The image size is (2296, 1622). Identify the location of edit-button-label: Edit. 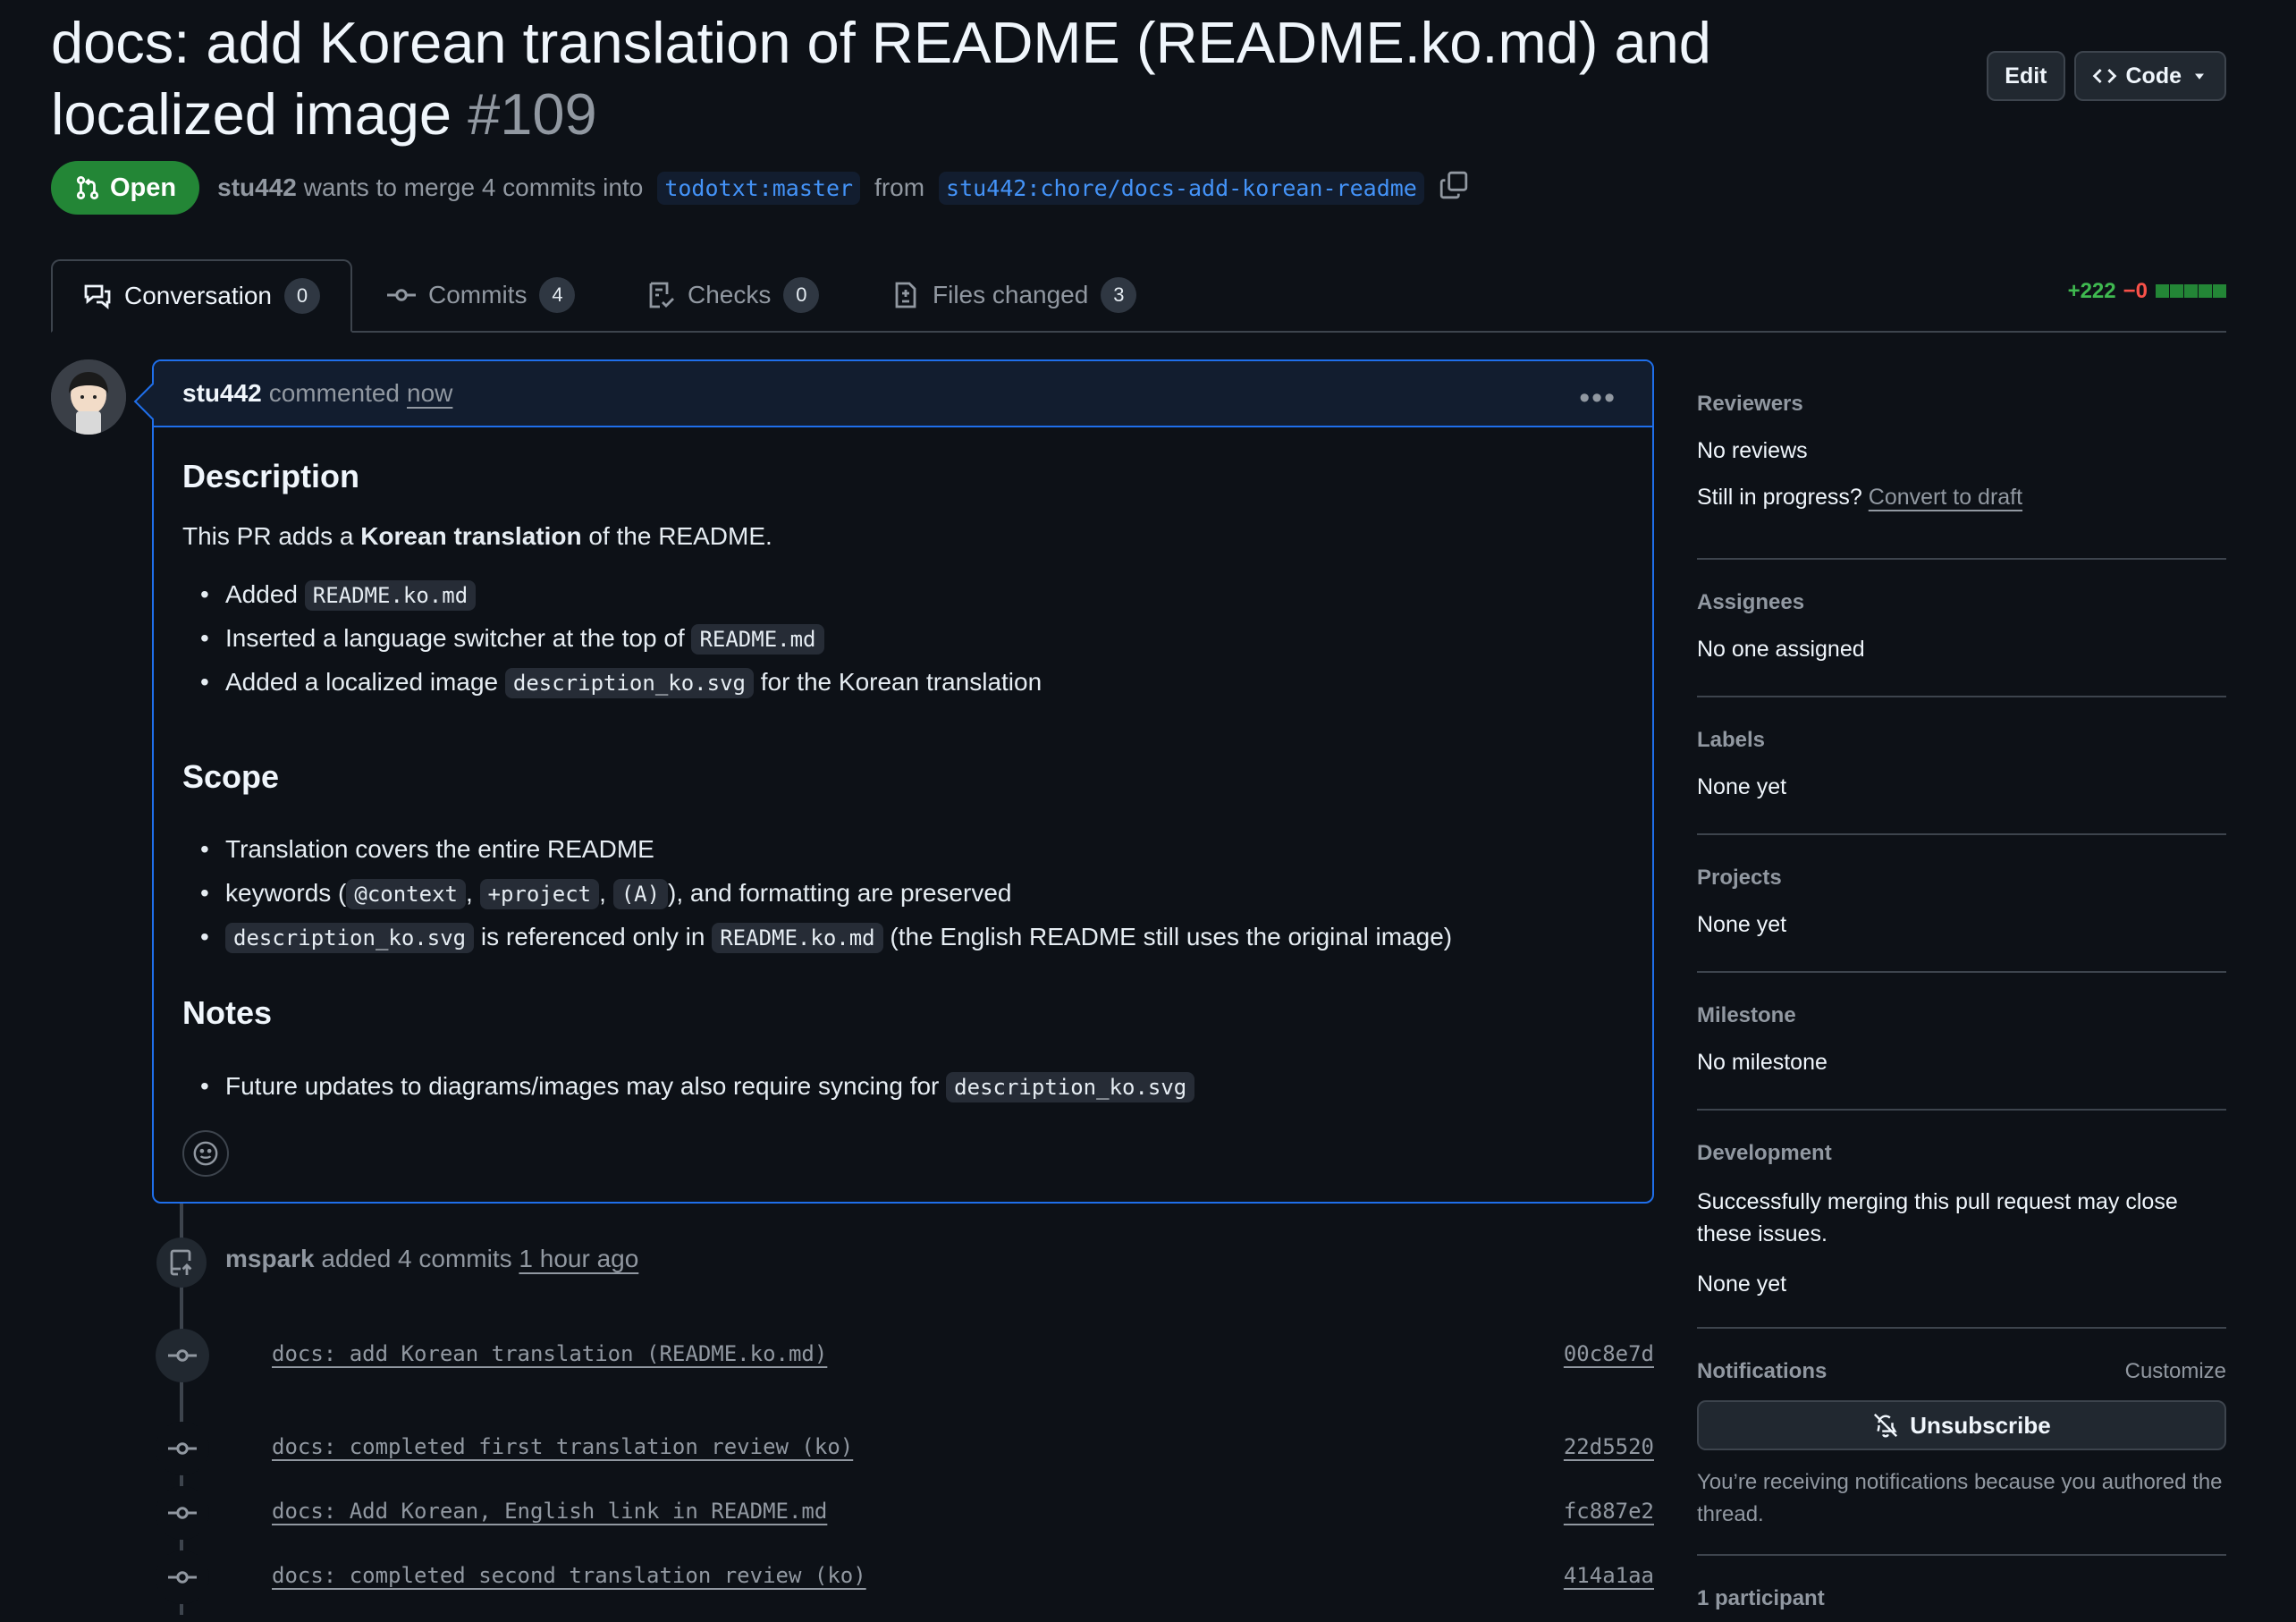
(2026, 76).